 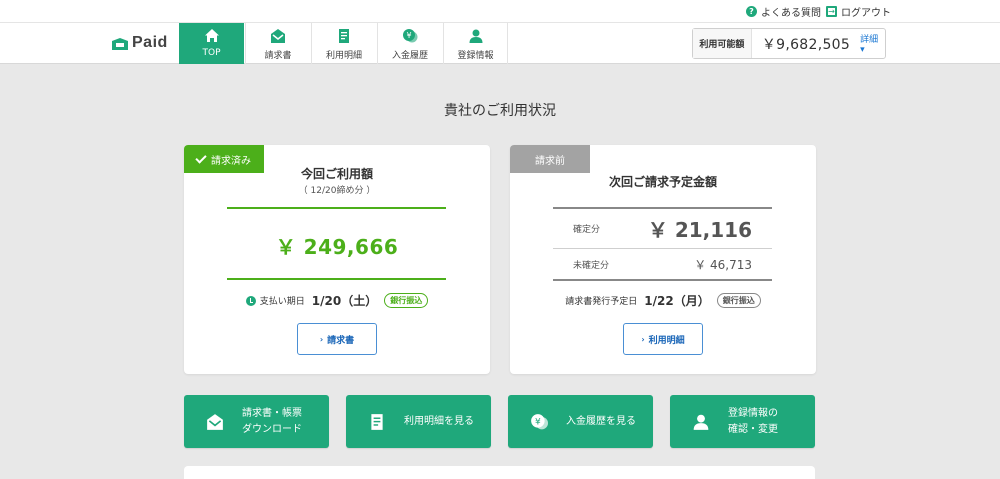 I want to click on action-label: ダウンロード, so click(x=272, y=429).